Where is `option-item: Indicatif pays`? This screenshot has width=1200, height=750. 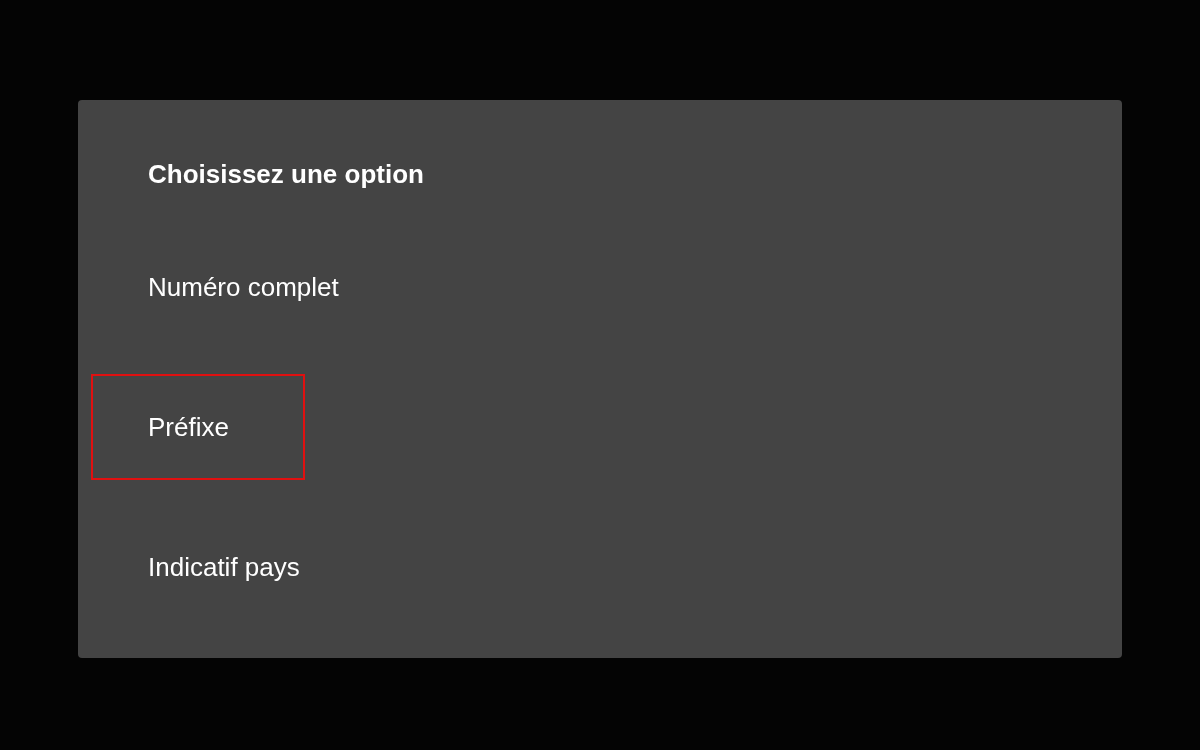 option-item: Indicatif pays is located at coordinates (200, 567).